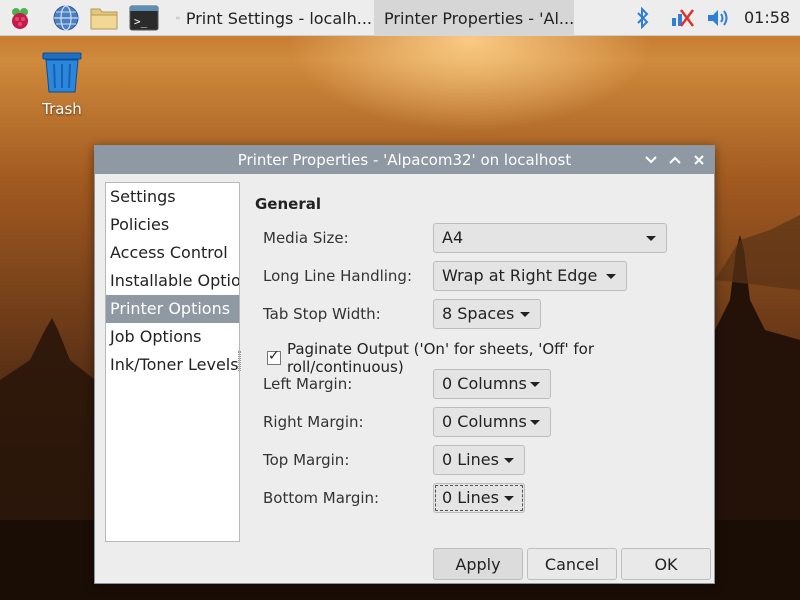  What do you see at coordinates (470, 497) in the screenshot?
I see `bottom-margin-value: 0 Lines` at bounding box center [470, 497].